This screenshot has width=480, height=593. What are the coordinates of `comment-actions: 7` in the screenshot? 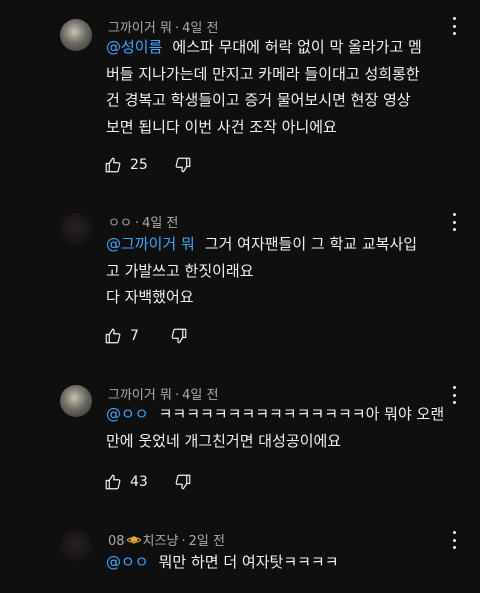 It's located at (146, 336).